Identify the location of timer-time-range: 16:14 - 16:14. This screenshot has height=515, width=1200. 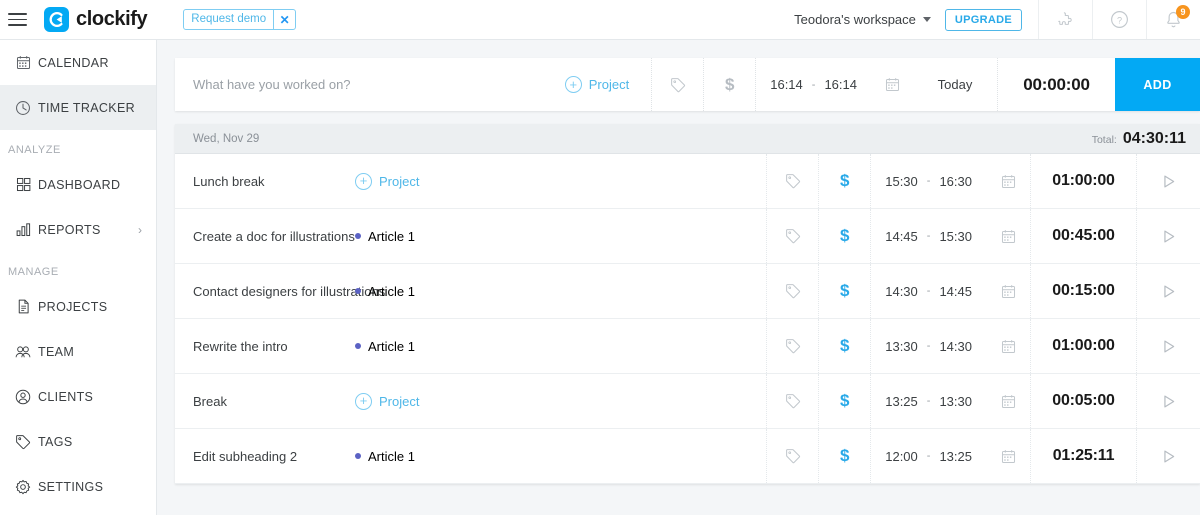
(813, 84).